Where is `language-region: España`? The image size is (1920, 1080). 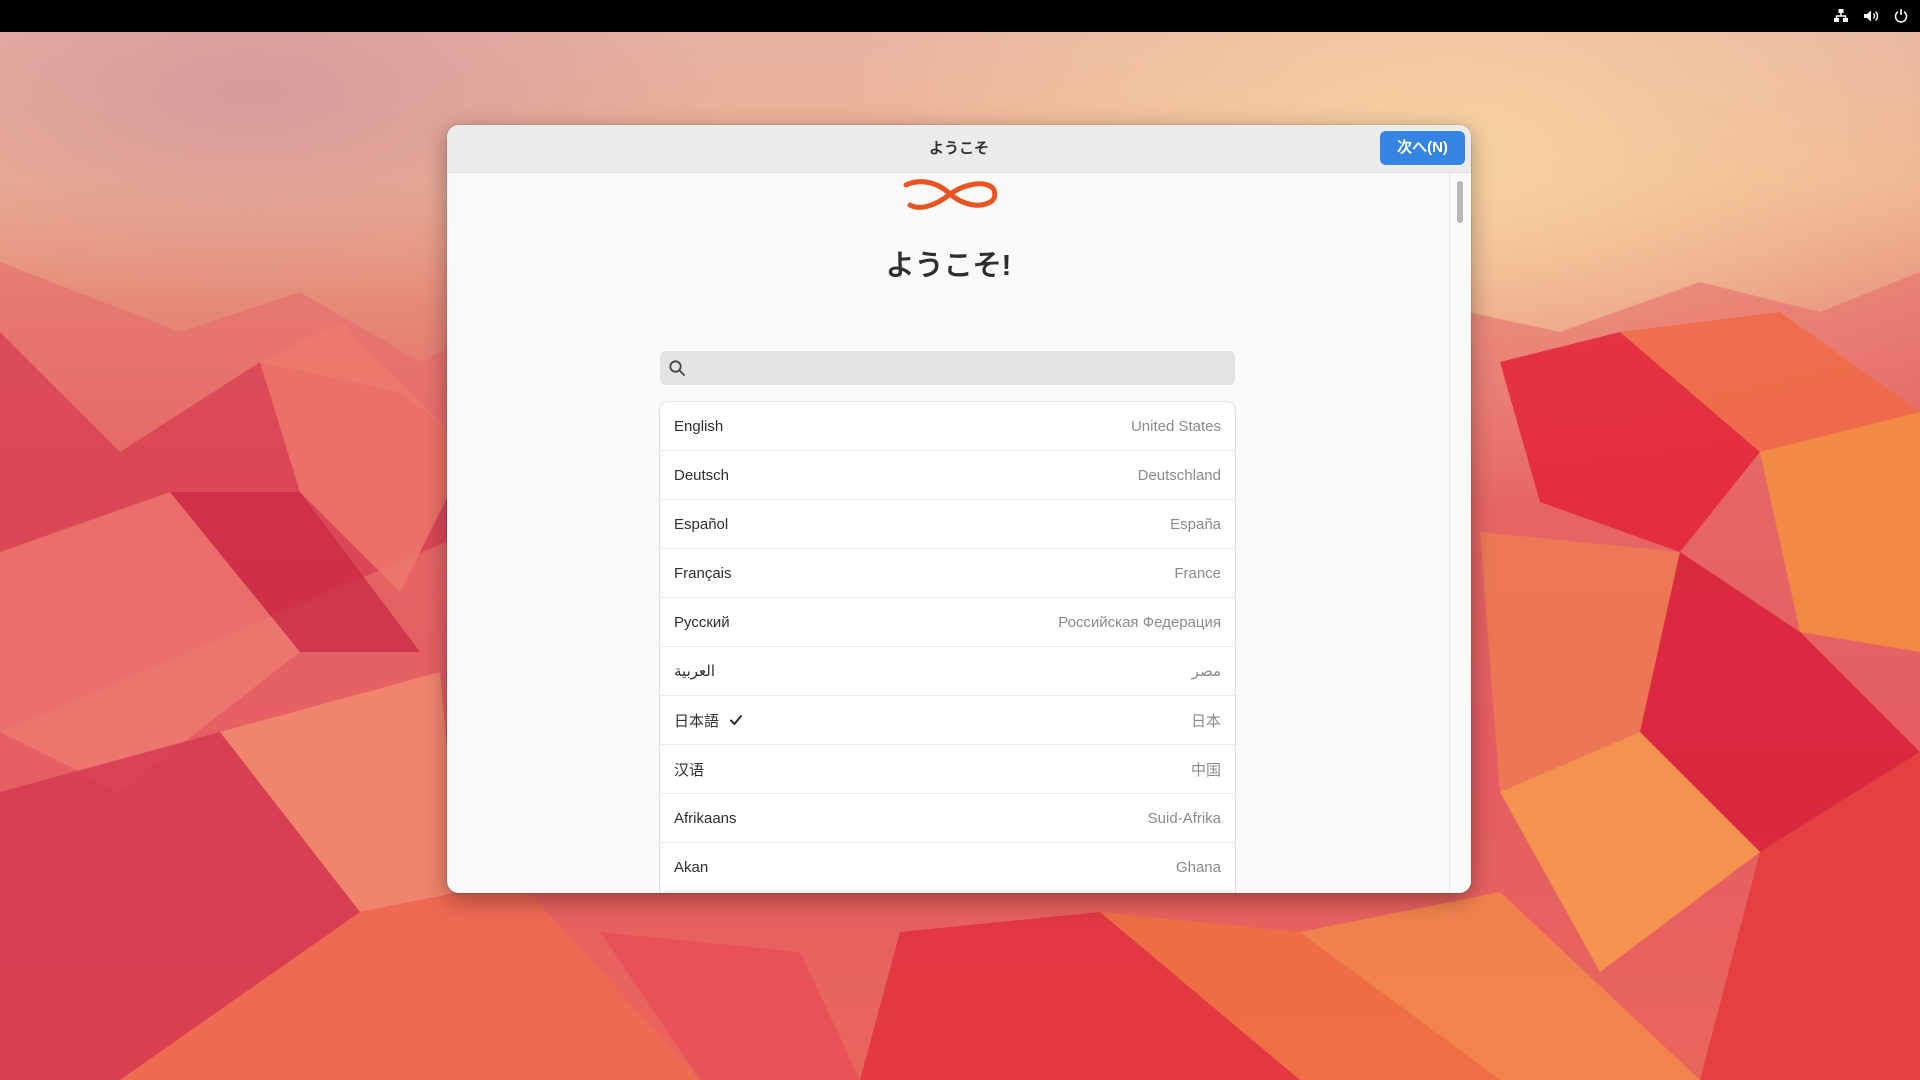
language-region: España is located at coordinates (1195, 524).